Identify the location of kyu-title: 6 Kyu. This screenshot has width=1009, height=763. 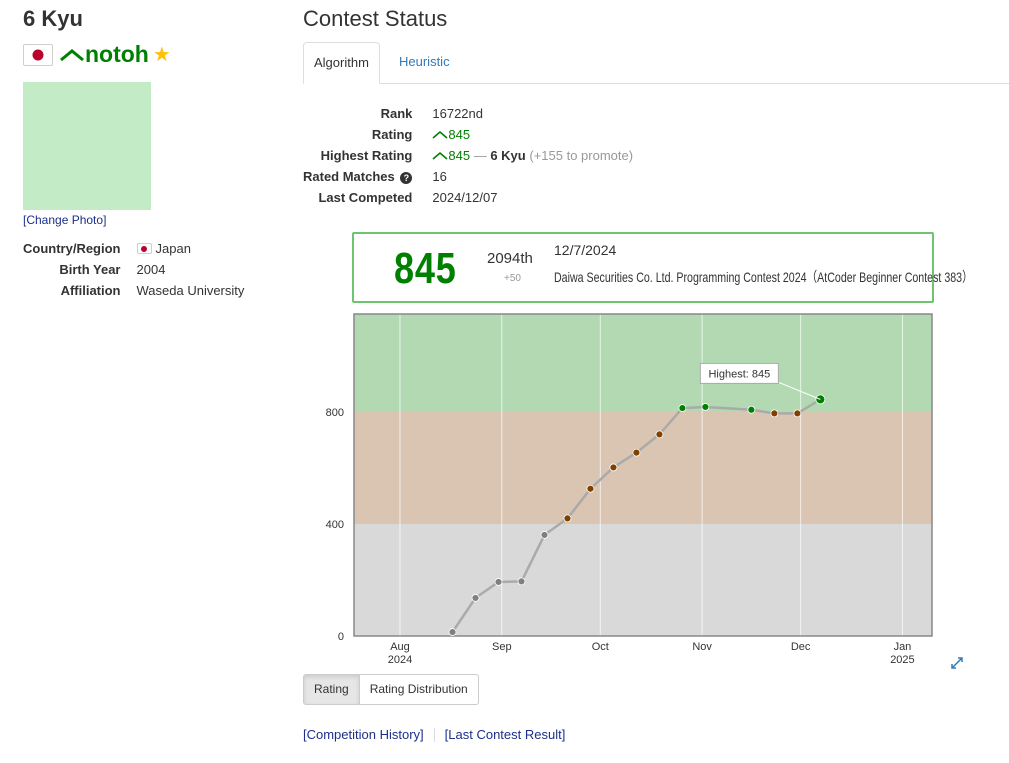
(53, 18).